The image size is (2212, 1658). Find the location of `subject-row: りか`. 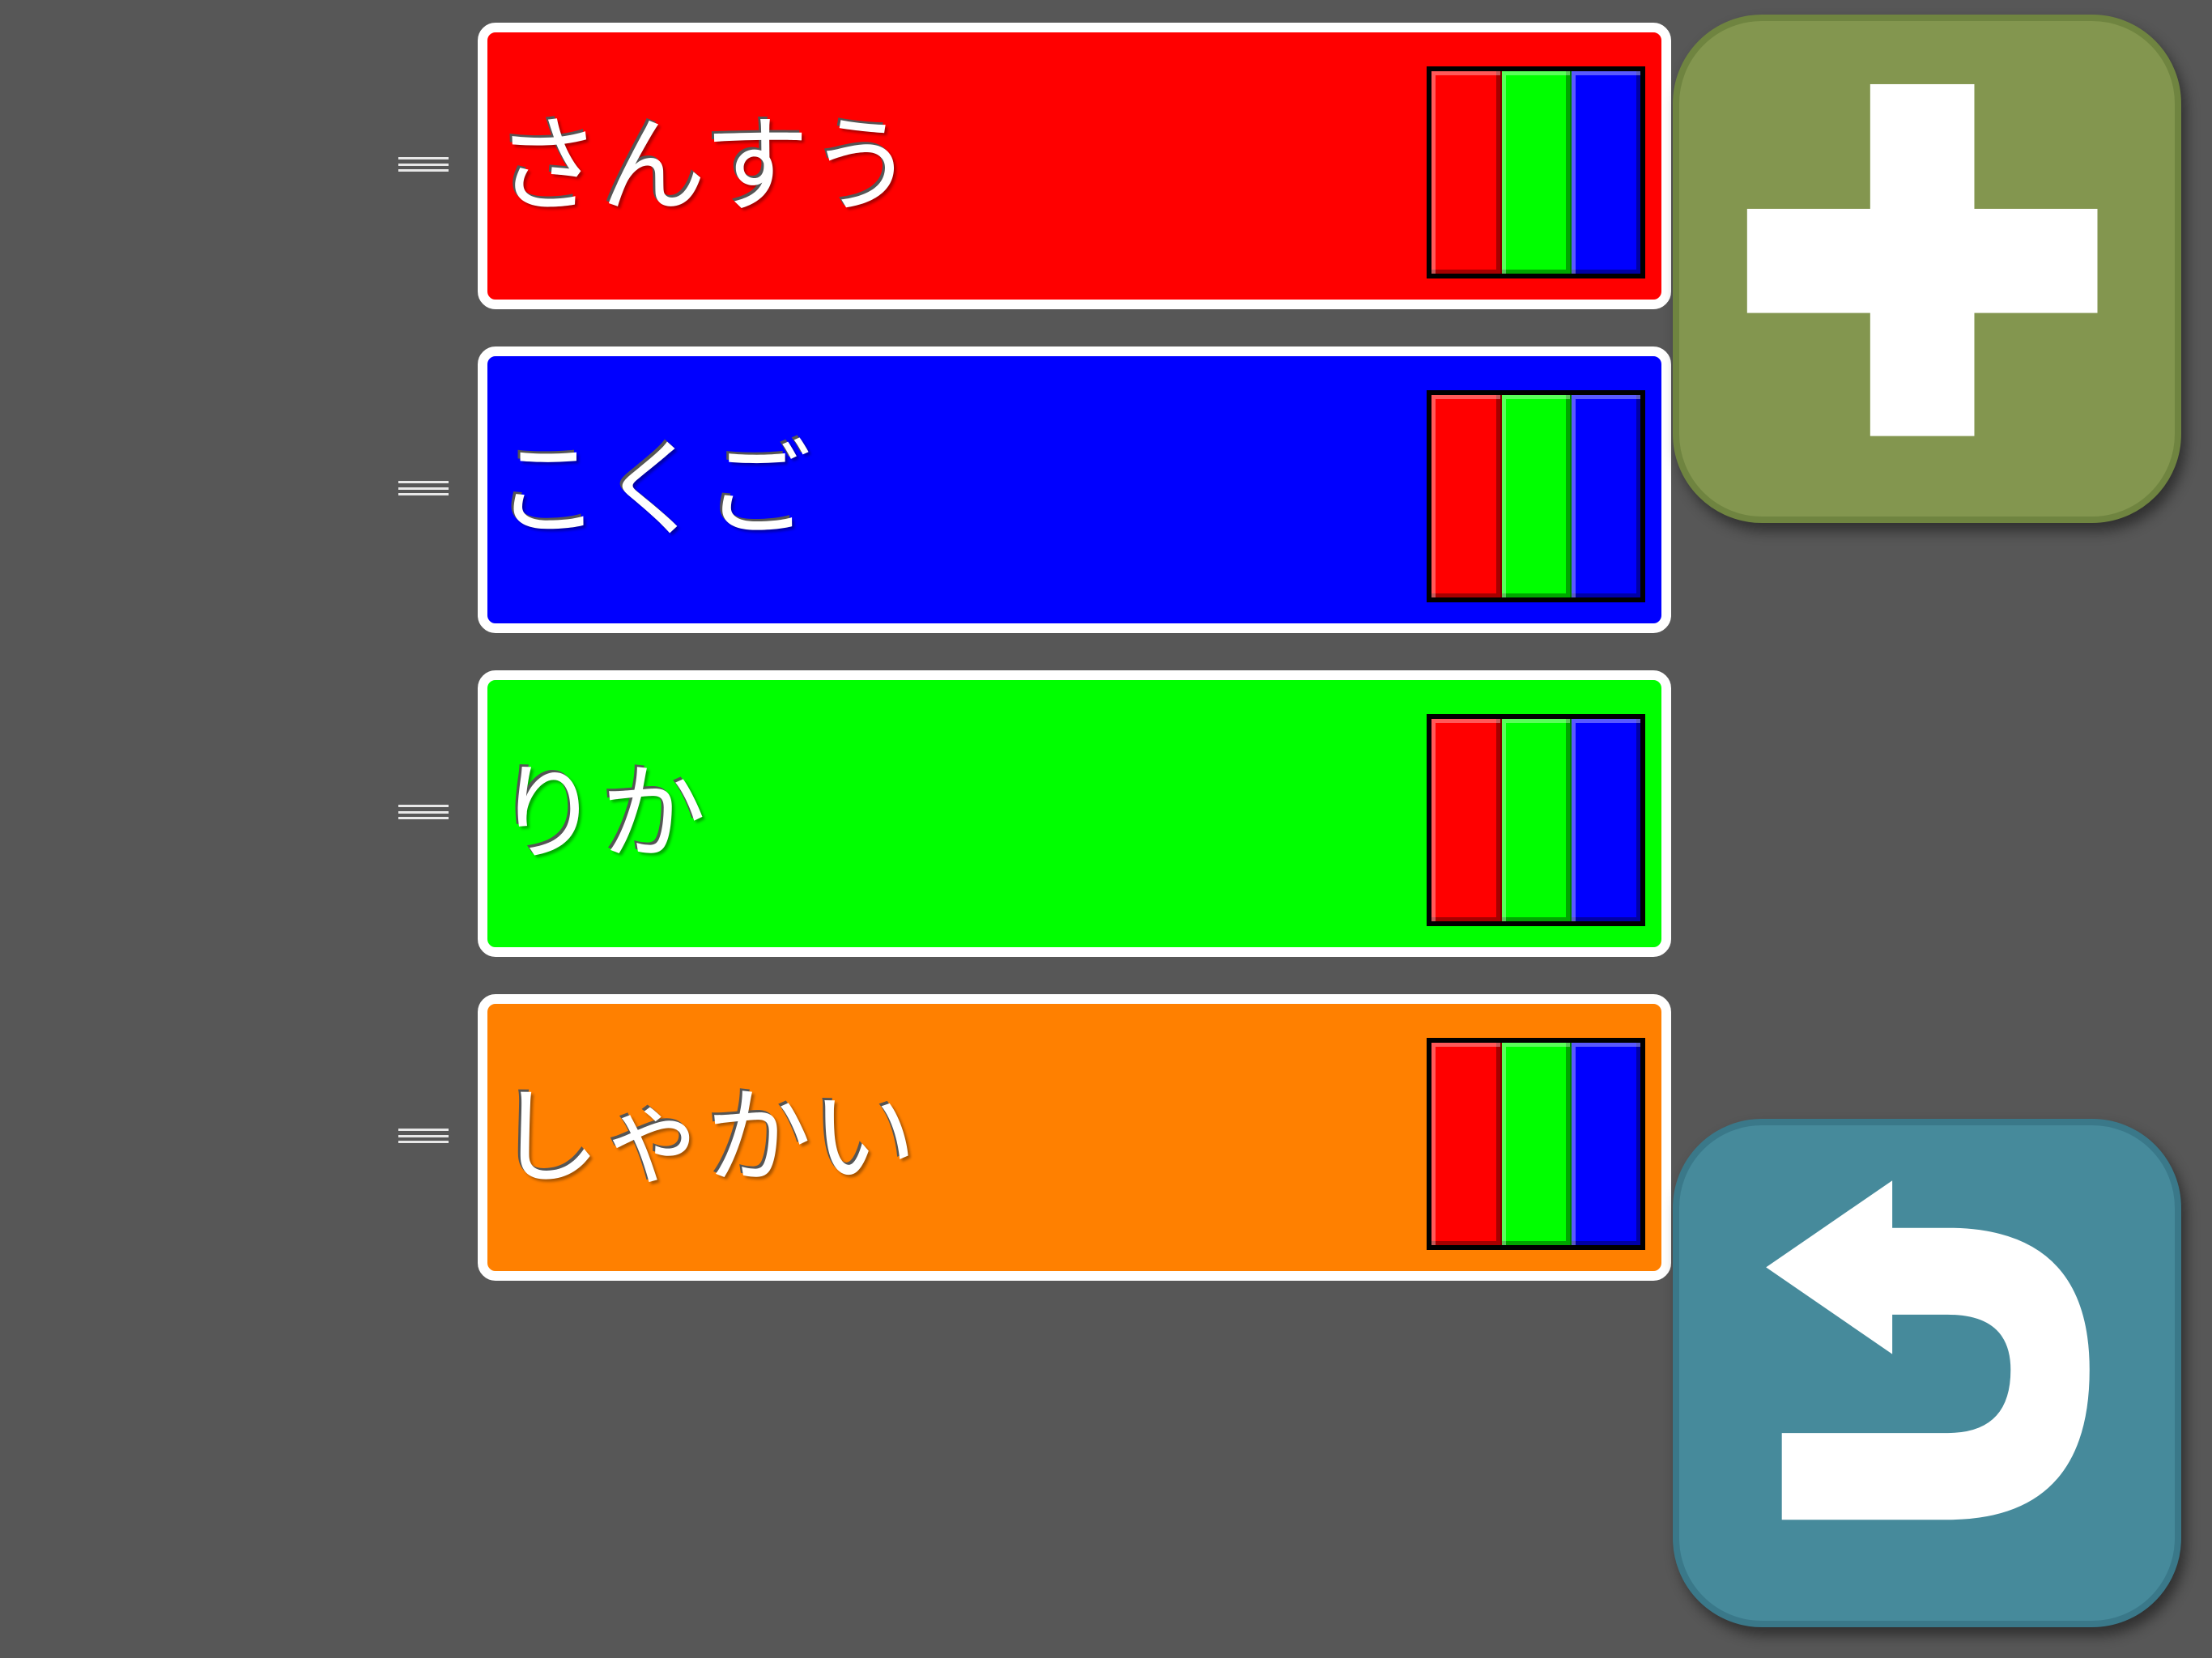

subject-row: りか is located at coordinates (835, 813).